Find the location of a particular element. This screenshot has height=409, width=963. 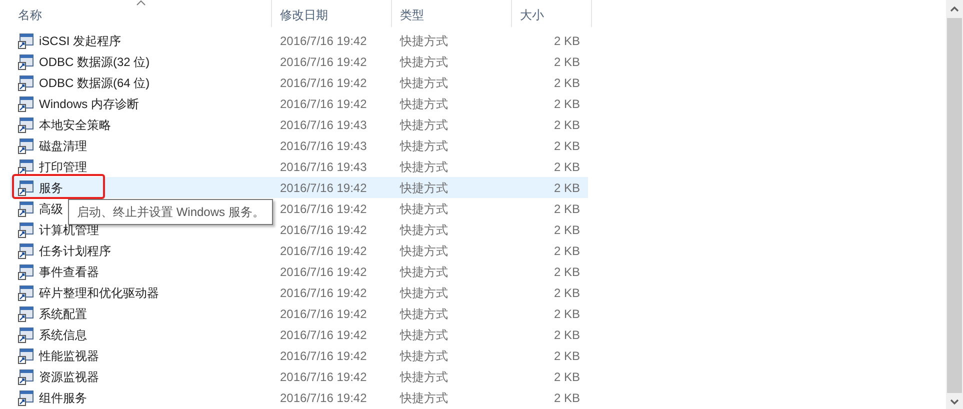

file-name: 事件查看器 is located at coordinates (69, 272).